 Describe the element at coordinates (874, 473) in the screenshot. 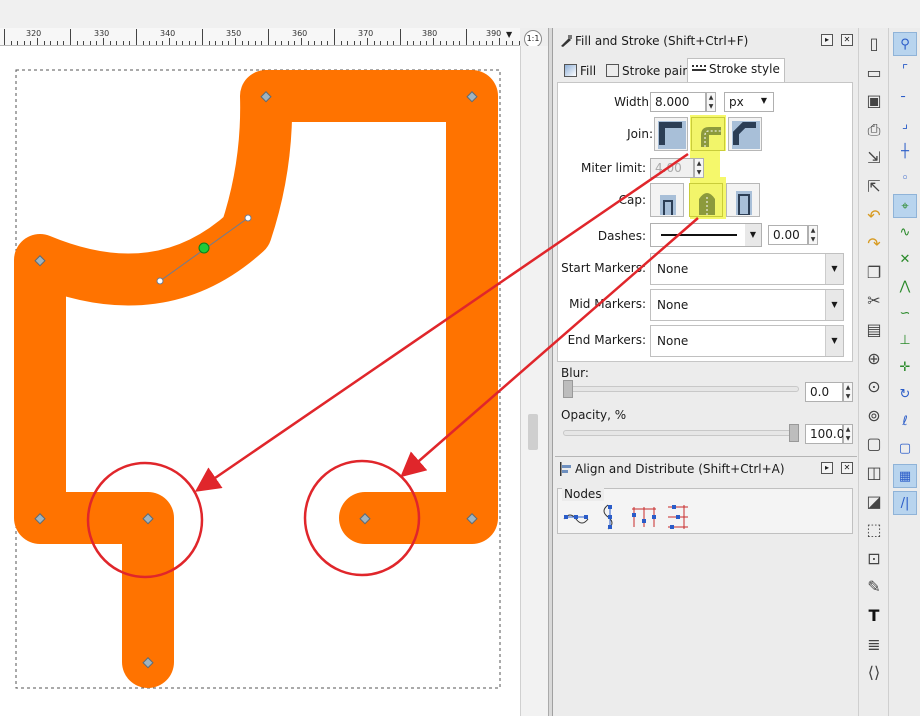

I see `clone-icon: ◫` at that location.